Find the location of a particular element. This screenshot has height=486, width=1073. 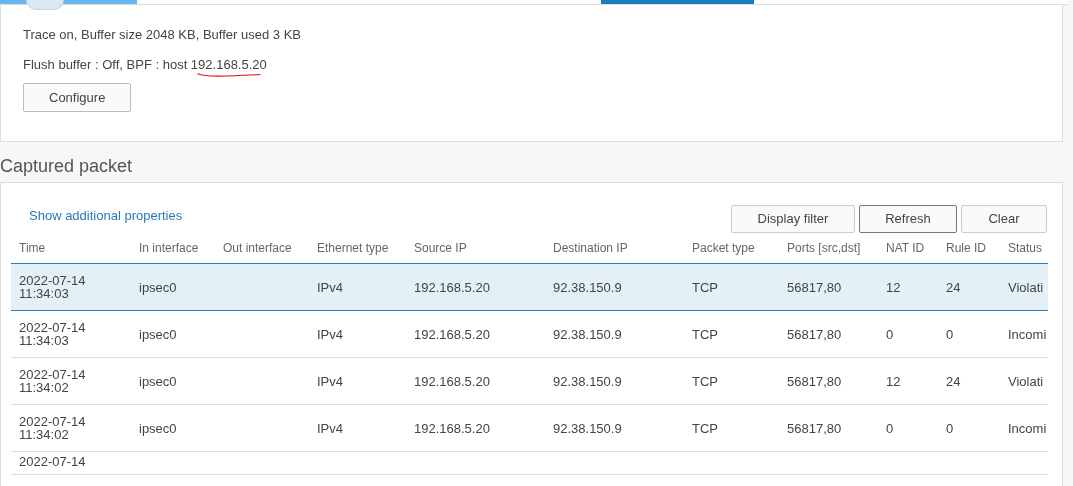

toggle-switch is located at coordinates (45, 5).